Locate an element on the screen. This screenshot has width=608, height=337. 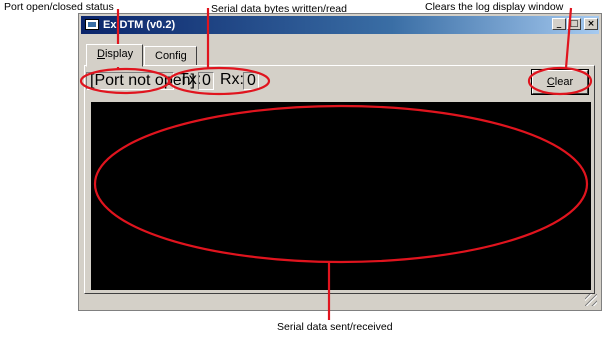
annotation-clear-ellipse is located at coordinates (560, 81).